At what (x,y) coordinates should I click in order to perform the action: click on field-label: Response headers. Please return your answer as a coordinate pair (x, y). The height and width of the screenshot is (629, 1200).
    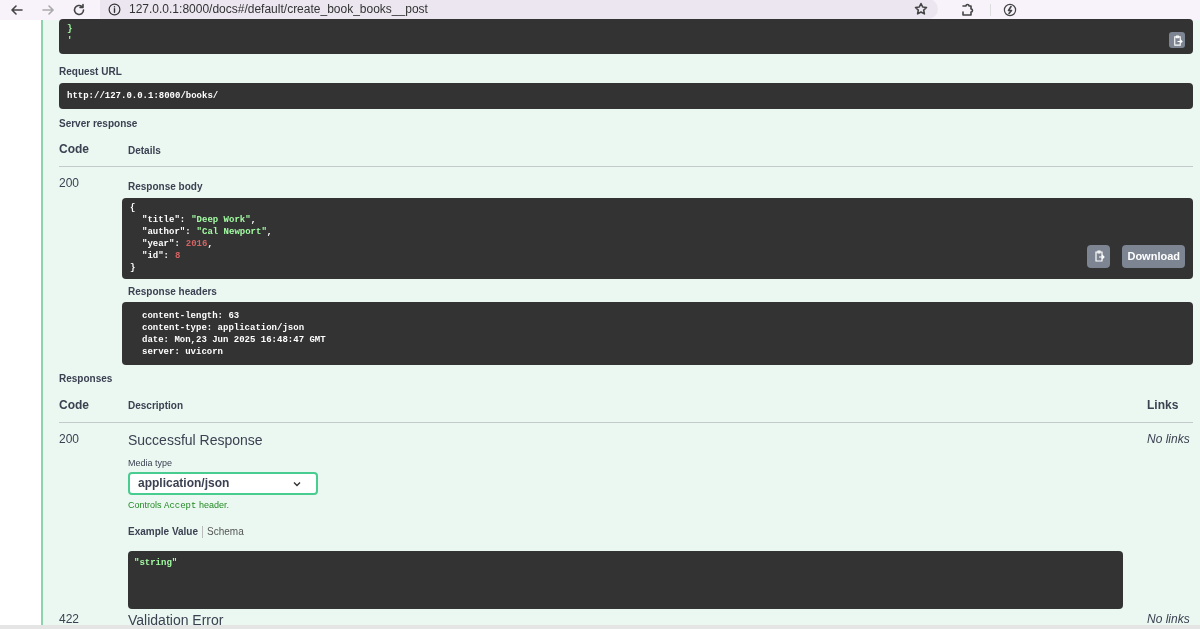
    Looking at the image, I should click on (172, 291).